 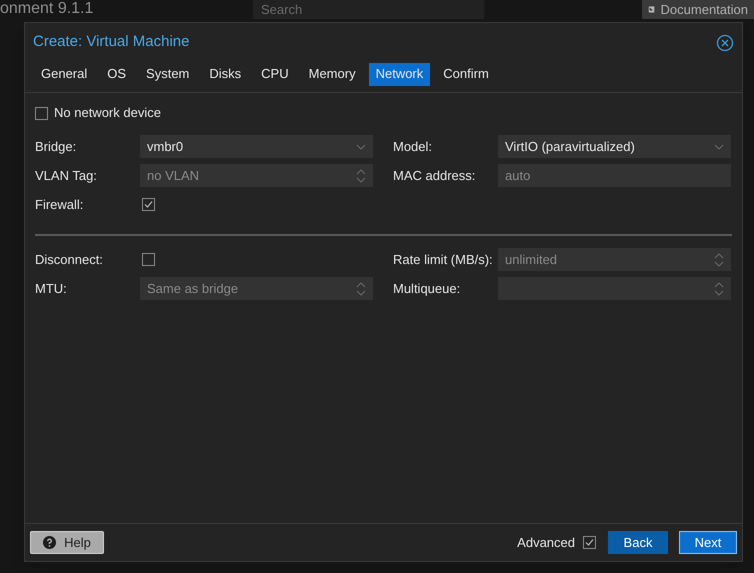 I want to click on next-button: Next, so click(x=708, y=542).